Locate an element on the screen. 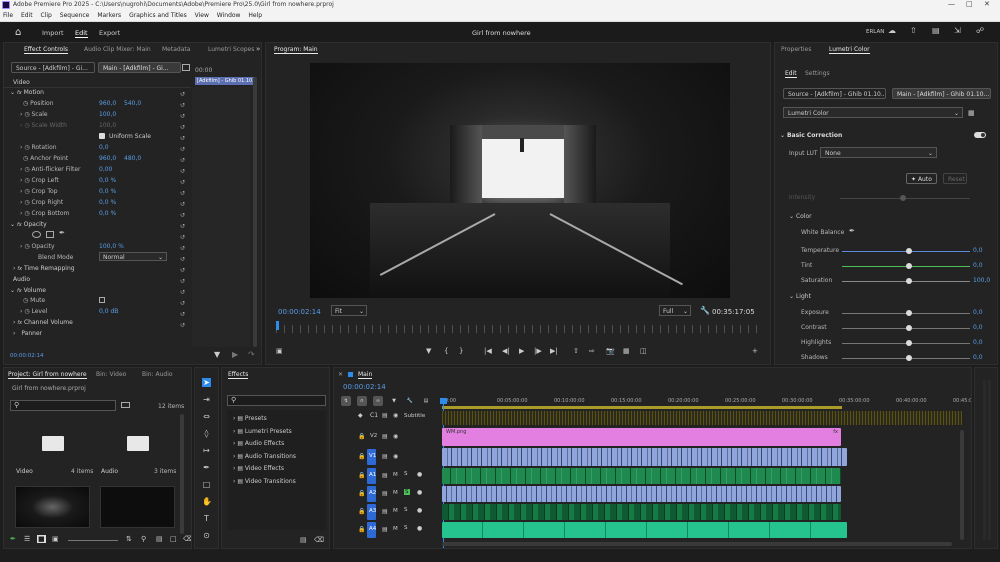  crop-top-value: 0,0 % is located at coordinates (107, 191).